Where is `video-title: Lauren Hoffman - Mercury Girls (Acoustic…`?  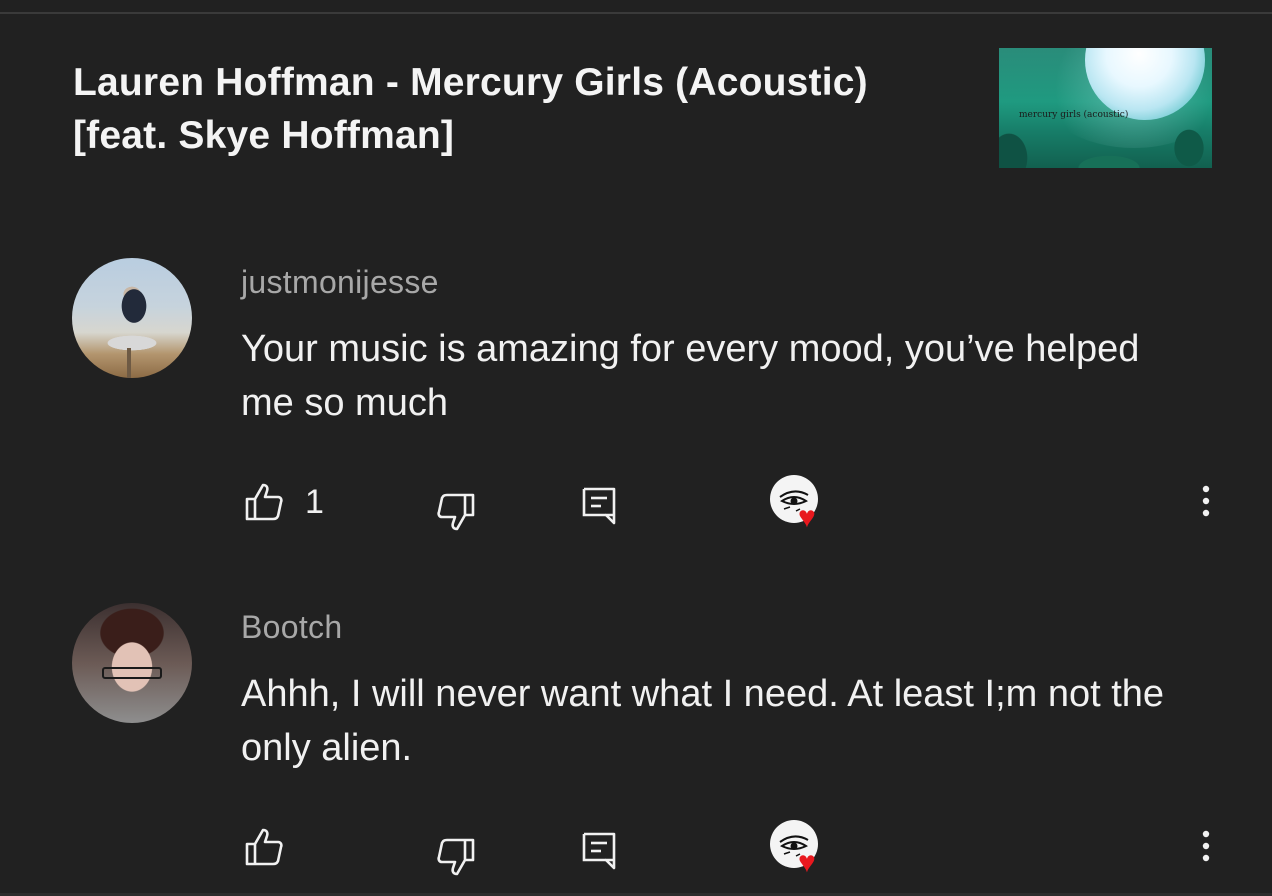 video-title: Lauren Hoffman - Mercury Girls (Acoustic… is located at coordinates (523, 109).